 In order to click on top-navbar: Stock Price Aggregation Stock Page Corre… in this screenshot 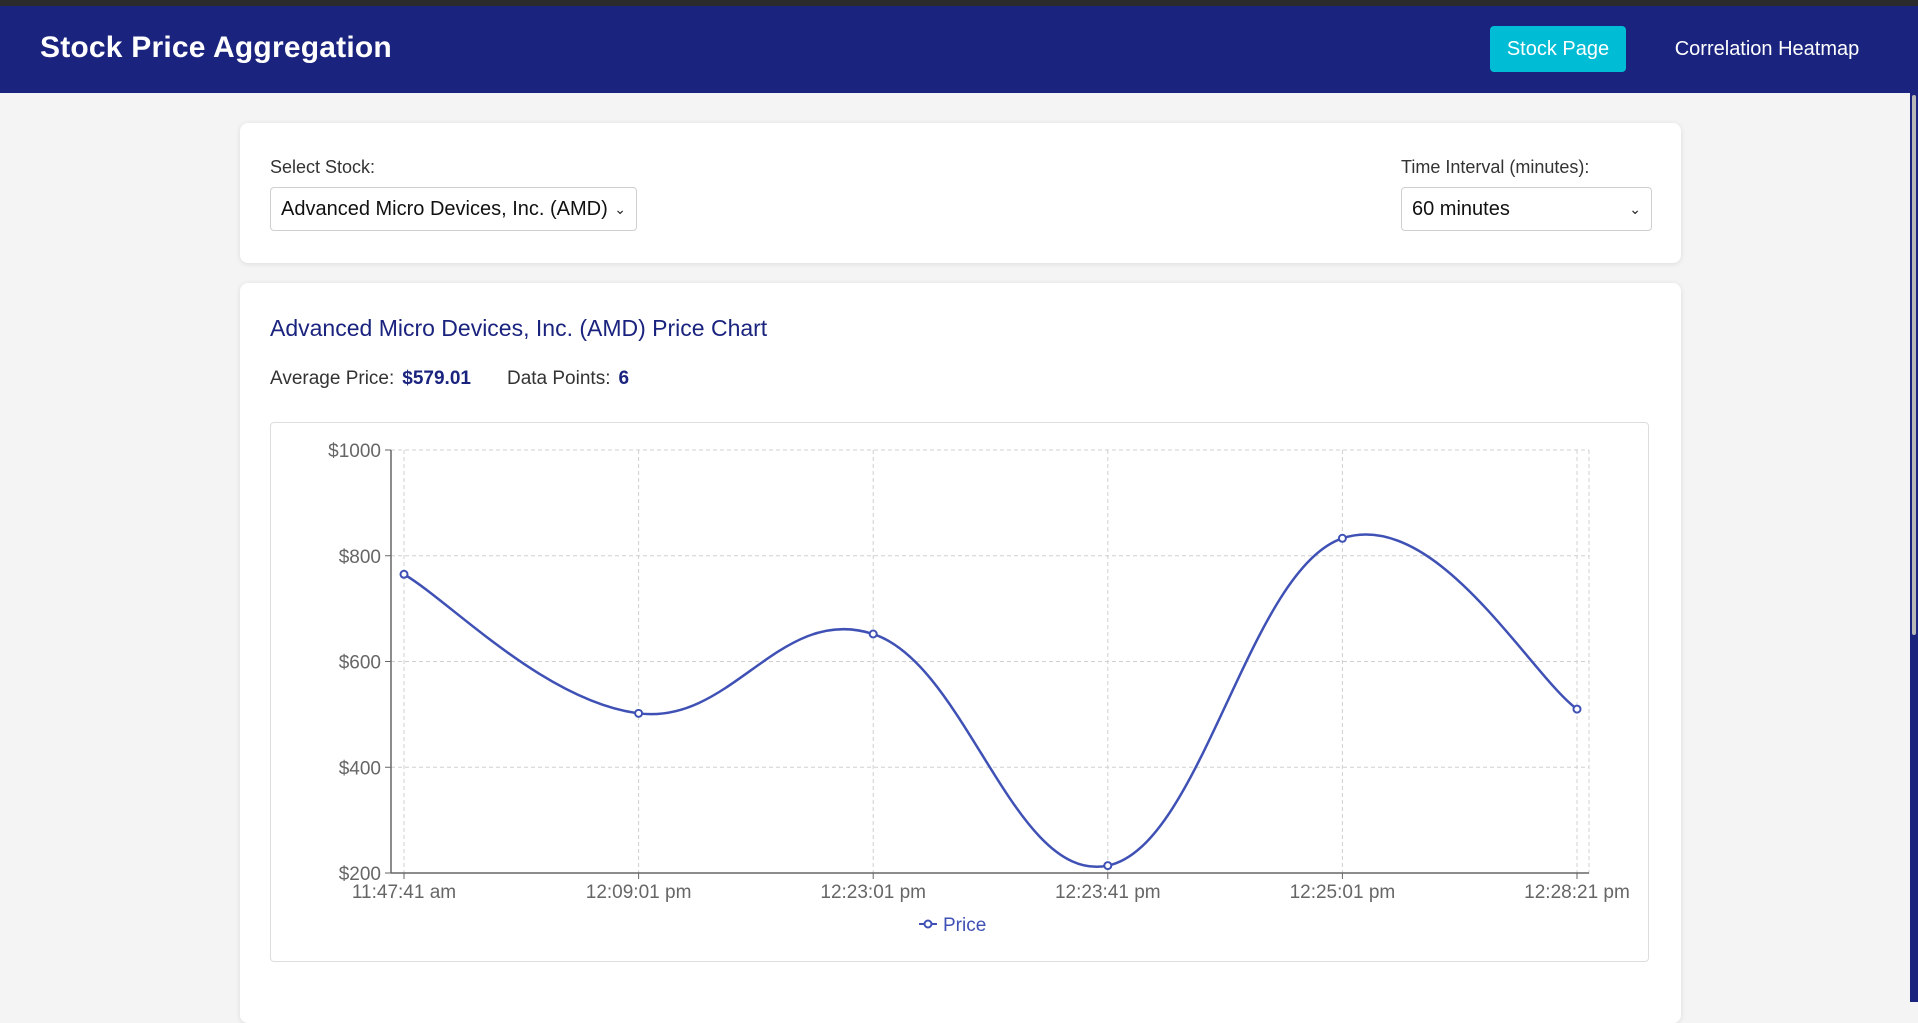, I will do `click(959, 49)`.